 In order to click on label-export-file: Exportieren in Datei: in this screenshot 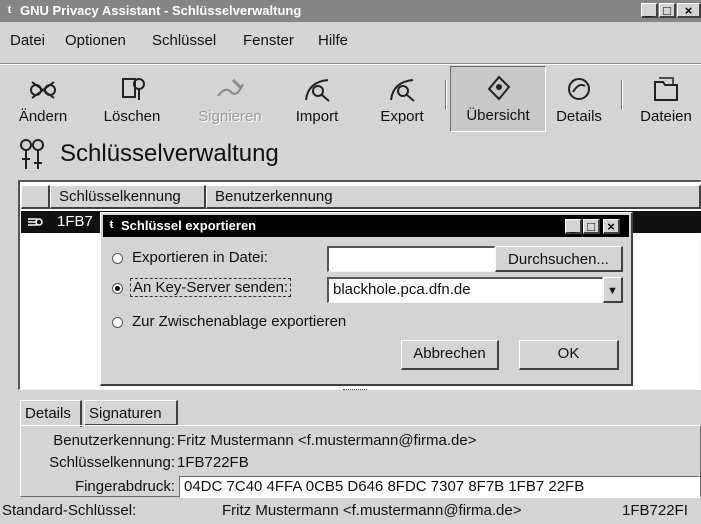, I will do `click(200, 257)`.